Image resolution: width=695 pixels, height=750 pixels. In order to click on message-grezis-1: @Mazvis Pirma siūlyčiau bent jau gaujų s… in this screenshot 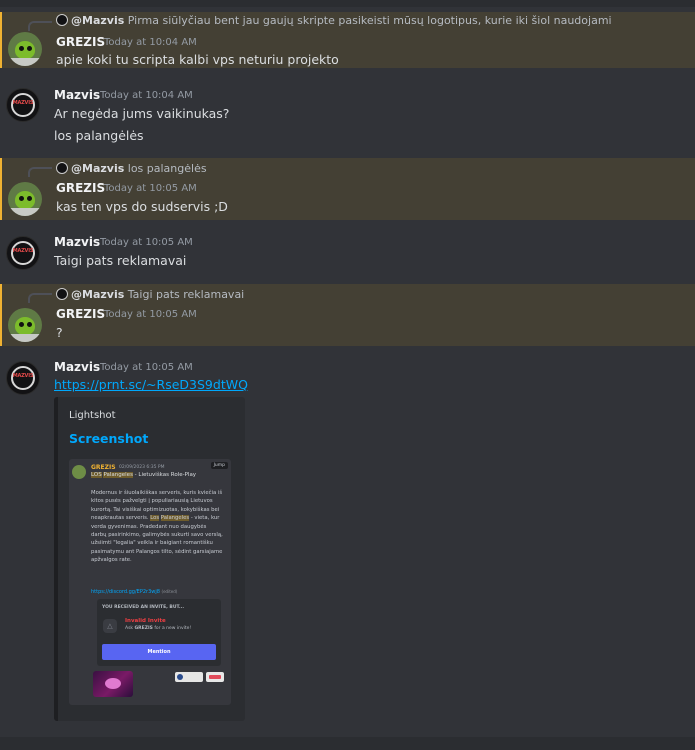, I will do `click(347, 40)`.